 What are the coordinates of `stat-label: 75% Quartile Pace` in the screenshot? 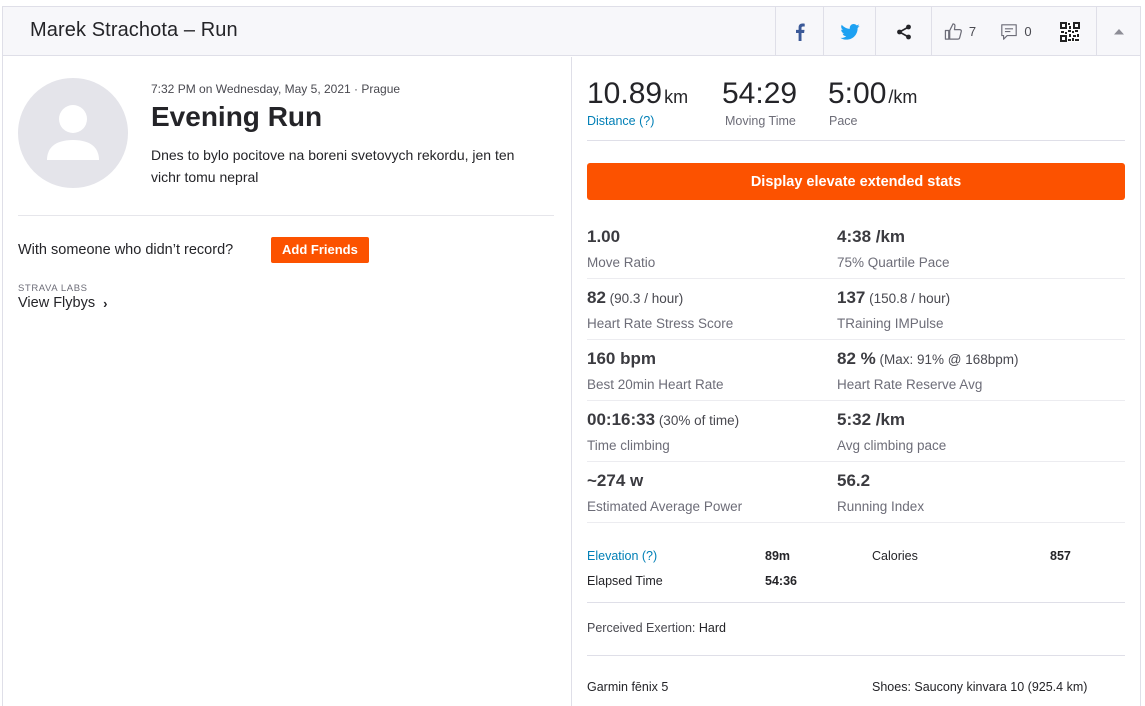 It's located at (893, 262).